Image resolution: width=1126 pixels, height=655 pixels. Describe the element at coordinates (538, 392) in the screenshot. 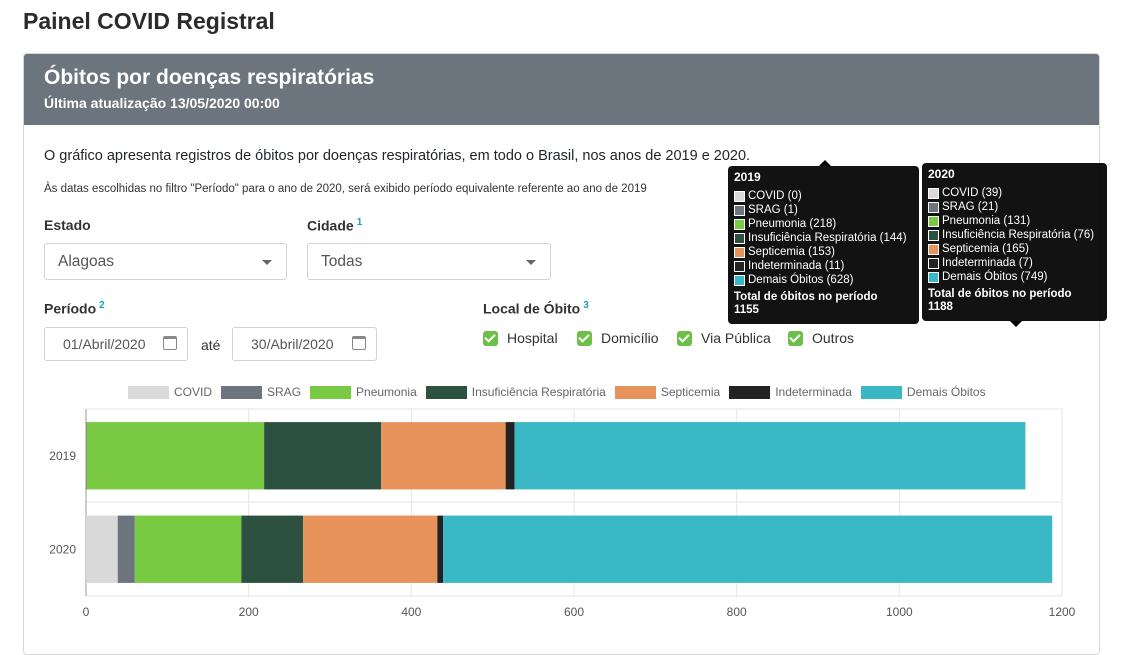

I see `legend-label: Insuficiência Respiratória` at that location.